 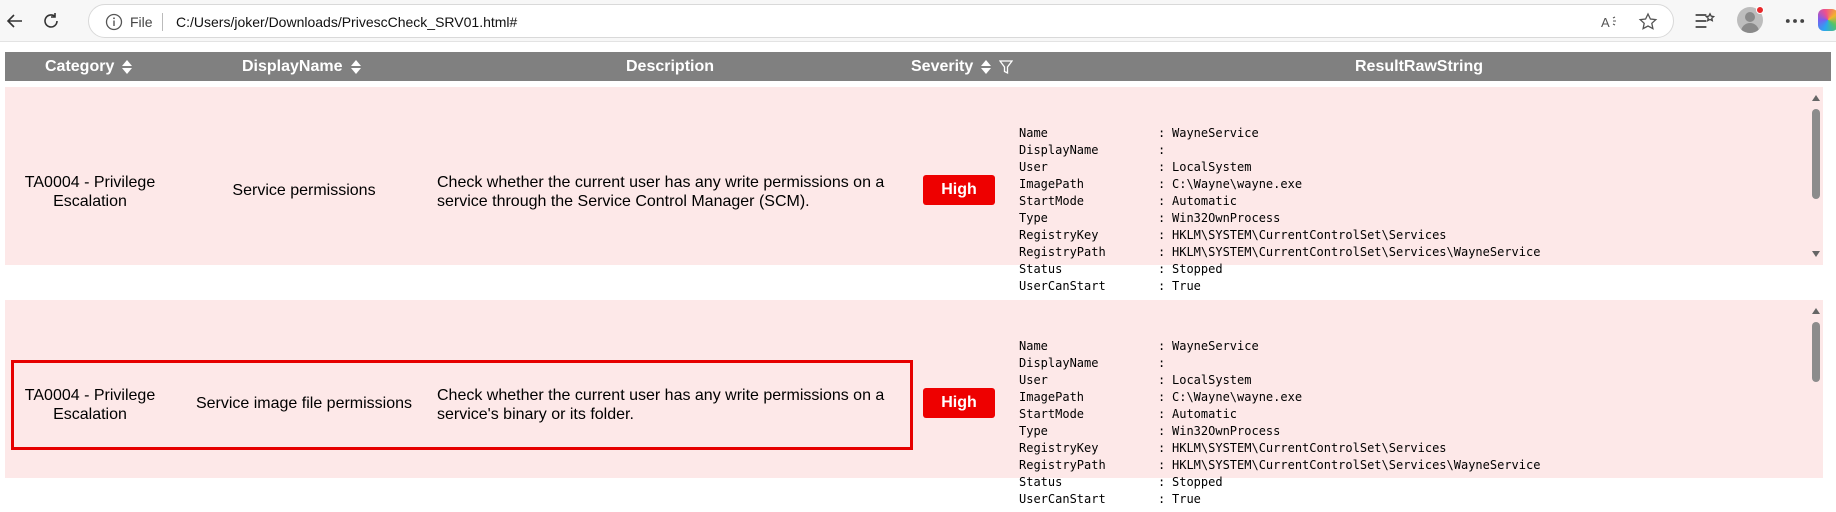 I want to click on copilot-icon, so click(x=1827, y=20).